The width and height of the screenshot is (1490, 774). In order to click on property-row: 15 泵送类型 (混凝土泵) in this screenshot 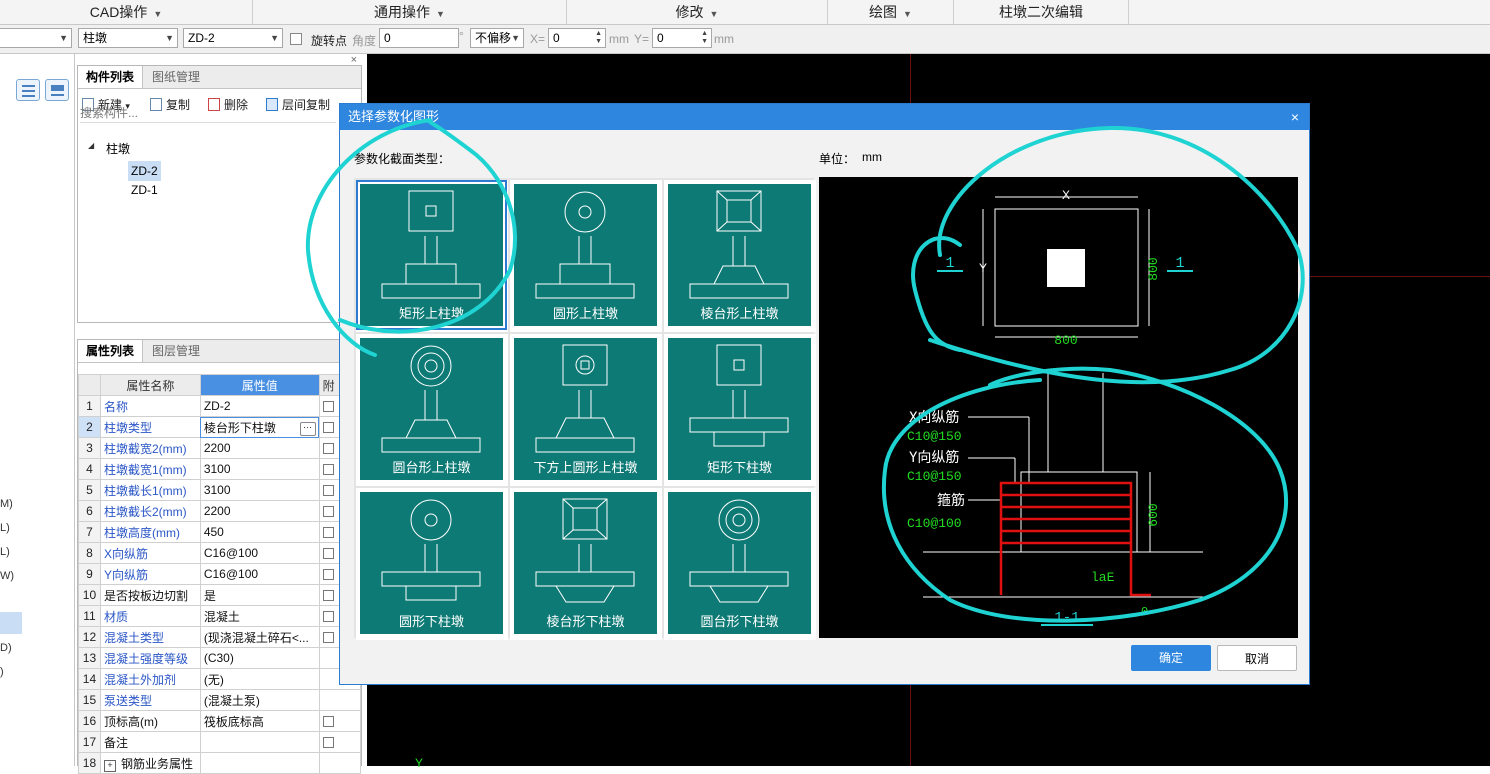, I will do `click(220, 700)`.